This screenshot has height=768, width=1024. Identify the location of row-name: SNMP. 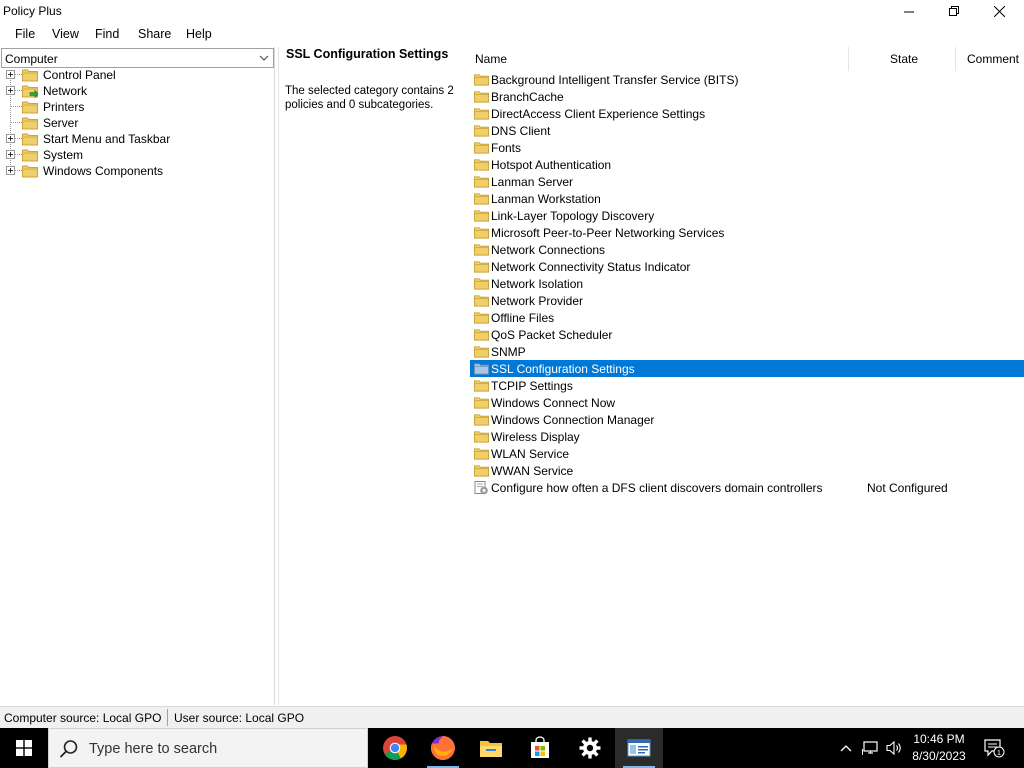
(508, 352).